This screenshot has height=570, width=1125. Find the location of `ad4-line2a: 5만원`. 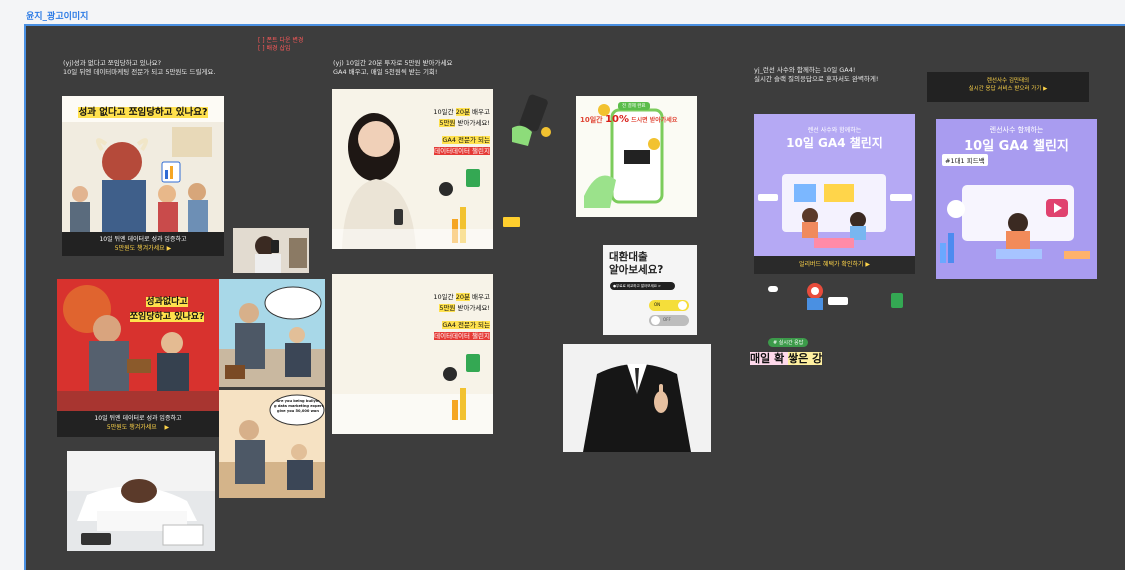

ad4-line2a: 5만원 is located at coordinates (447, 308).